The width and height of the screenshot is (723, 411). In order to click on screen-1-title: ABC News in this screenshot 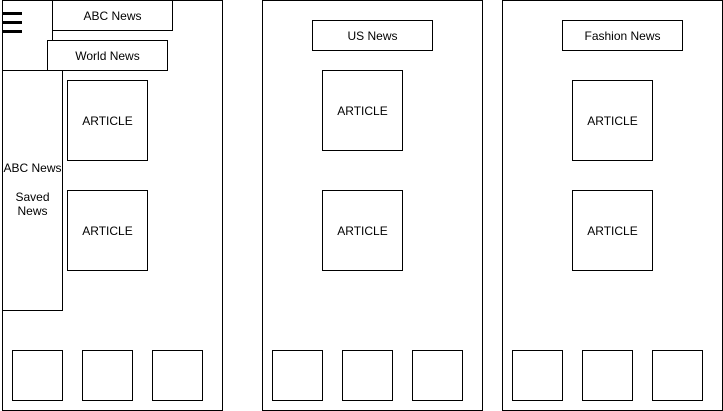, I will do `click(112, 15)`.